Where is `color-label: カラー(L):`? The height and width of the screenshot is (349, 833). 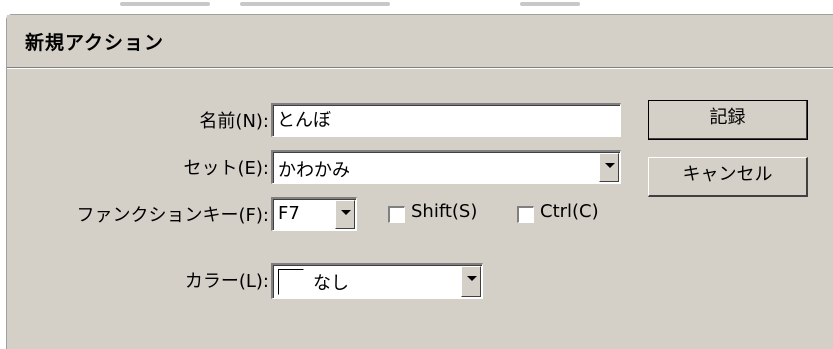
color-label: カラー(L): is located at coordinates (226, 281).